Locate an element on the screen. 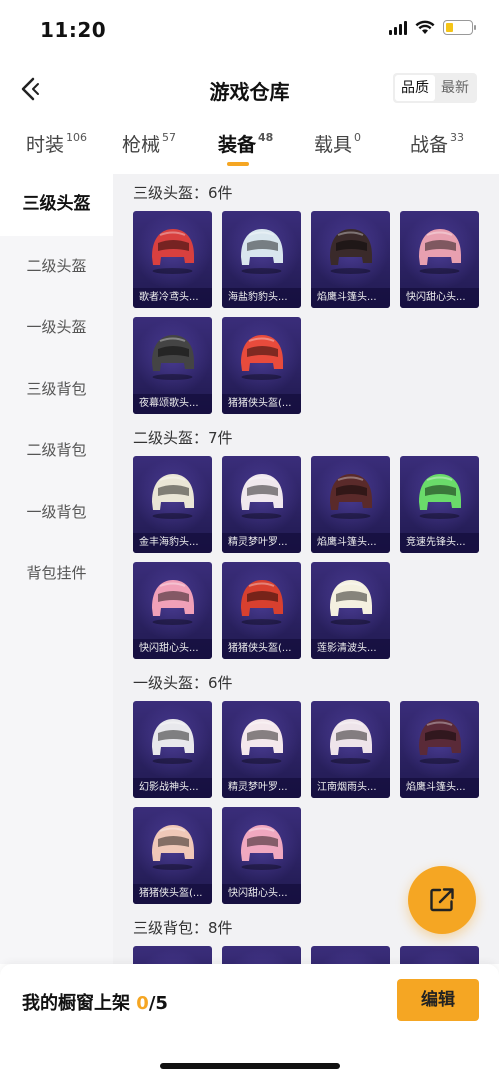 The image size is (499, 1080). share-icon is located at coordinates (442, 900).